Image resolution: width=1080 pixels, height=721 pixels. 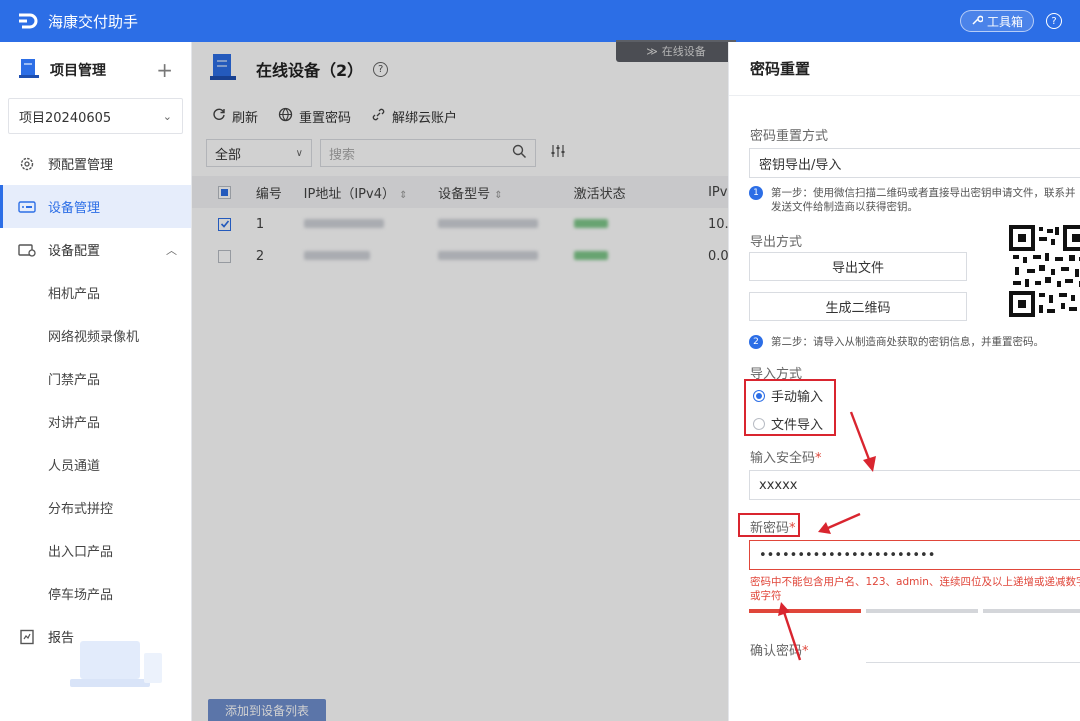 I want to click on project-header-title: 项目管理, so click(x=78, y=71).